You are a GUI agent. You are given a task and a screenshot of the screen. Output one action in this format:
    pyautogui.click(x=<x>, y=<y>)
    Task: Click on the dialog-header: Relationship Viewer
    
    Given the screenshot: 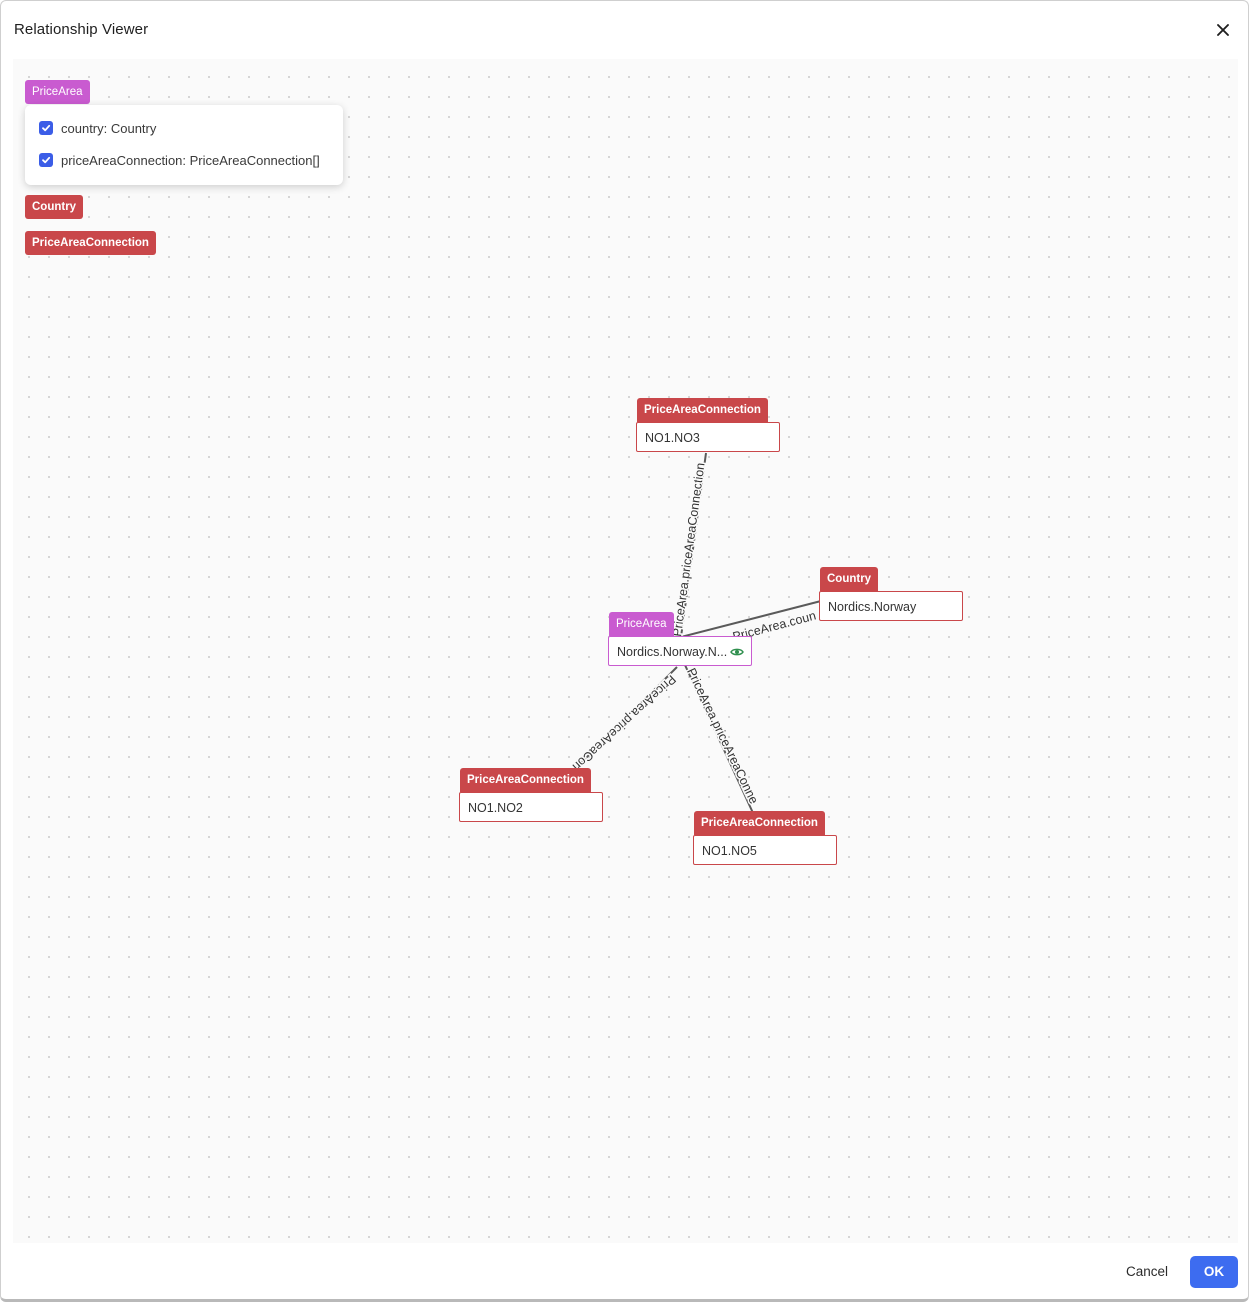 What is the action you would take?
    pyautogui.click(x=624, y=30)
    